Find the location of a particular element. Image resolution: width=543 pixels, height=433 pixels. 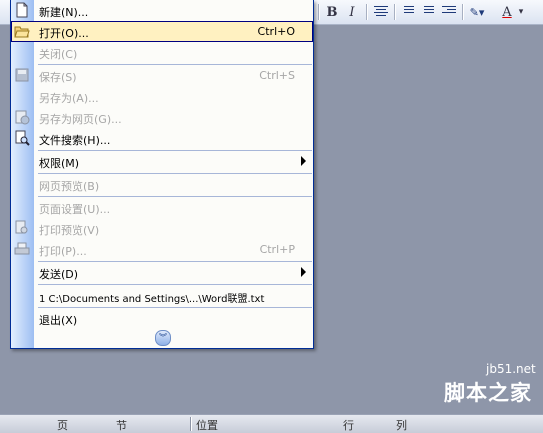

menu-item-shortcut: Ctrl+P is located at coordinates (277, 249).